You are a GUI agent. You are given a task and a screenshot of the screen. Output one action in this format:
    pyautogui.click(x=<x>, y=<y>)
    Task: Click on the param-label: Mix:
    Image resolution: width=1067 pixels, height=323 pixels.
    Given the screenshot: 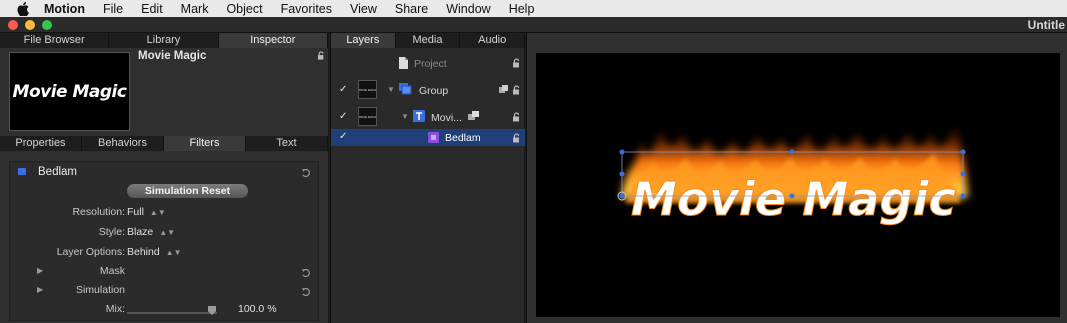 What is the action you would take?
    pyautogui.click(x=115, y=309)
    